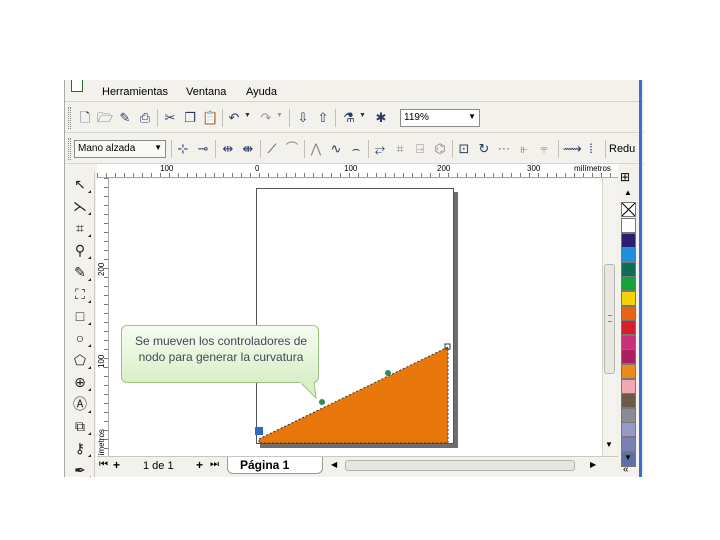 Image resolution: width=720 pixels, height=540 pixels. Describe the element at coordinates (80, 360) in the screenshot. I see `polygon-tool-icon: ⬠` at that location.